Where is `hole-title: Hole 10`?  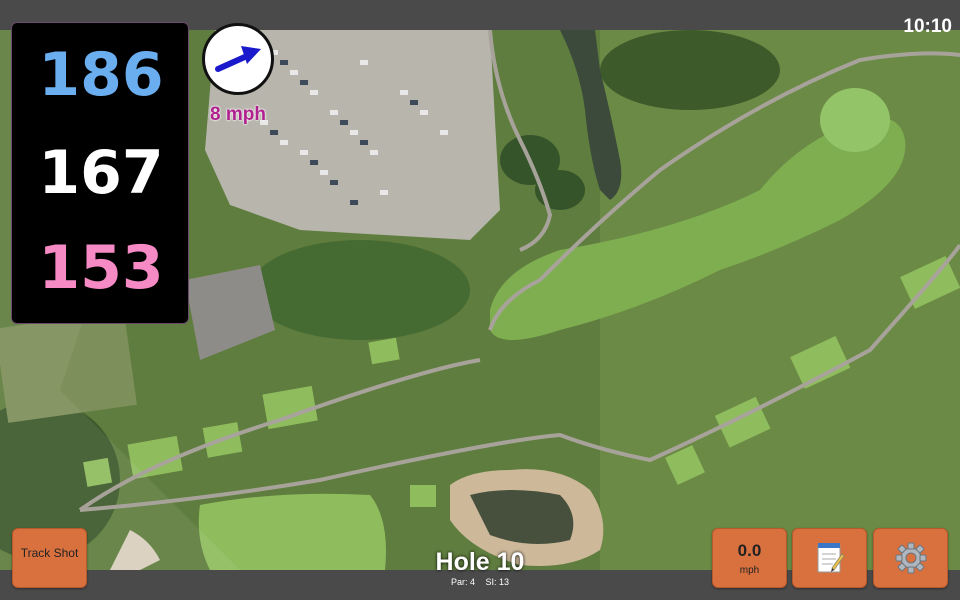 hole-title: Hole 10 is located at coordinates (480, 562).